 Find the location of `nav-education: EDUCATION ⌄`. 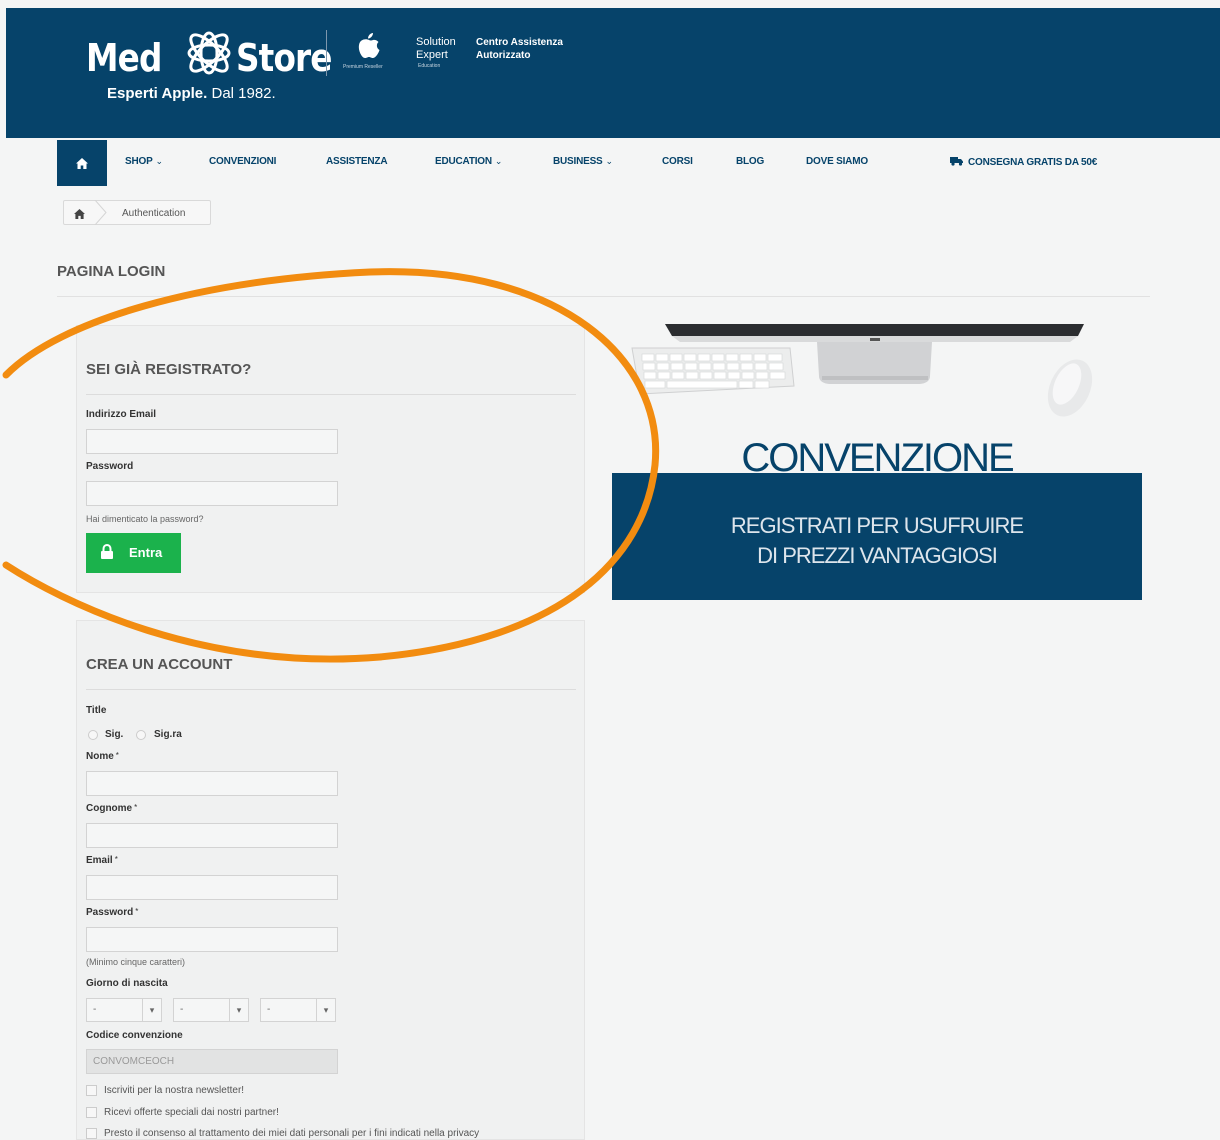

nav-education: EDUCATION ⌄ is located at coordinates (468, 161).